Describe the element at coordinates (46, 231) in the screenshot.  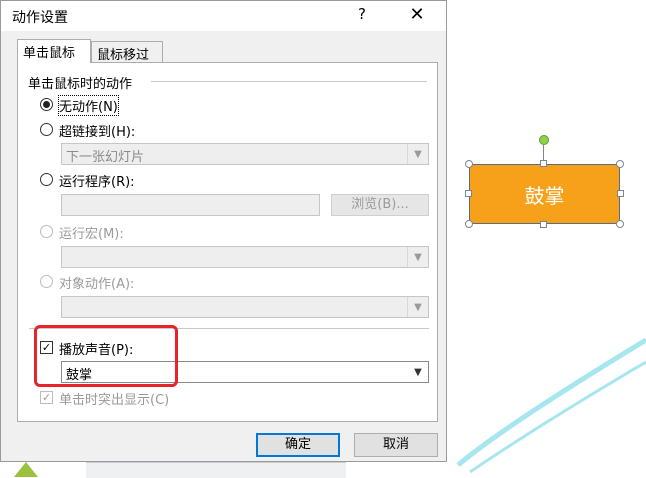
I see `radio-run-macro` at that location.